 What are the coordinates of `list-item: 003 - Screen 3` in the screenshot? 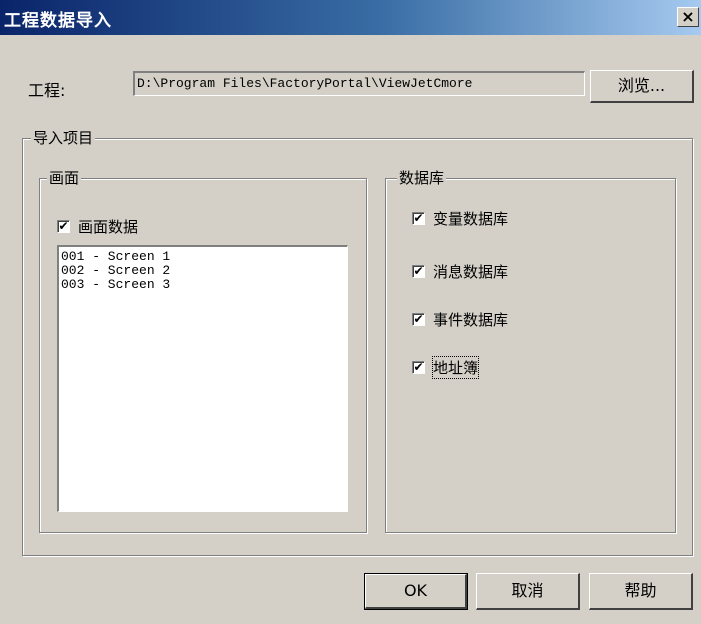 It's located at (203, 285).